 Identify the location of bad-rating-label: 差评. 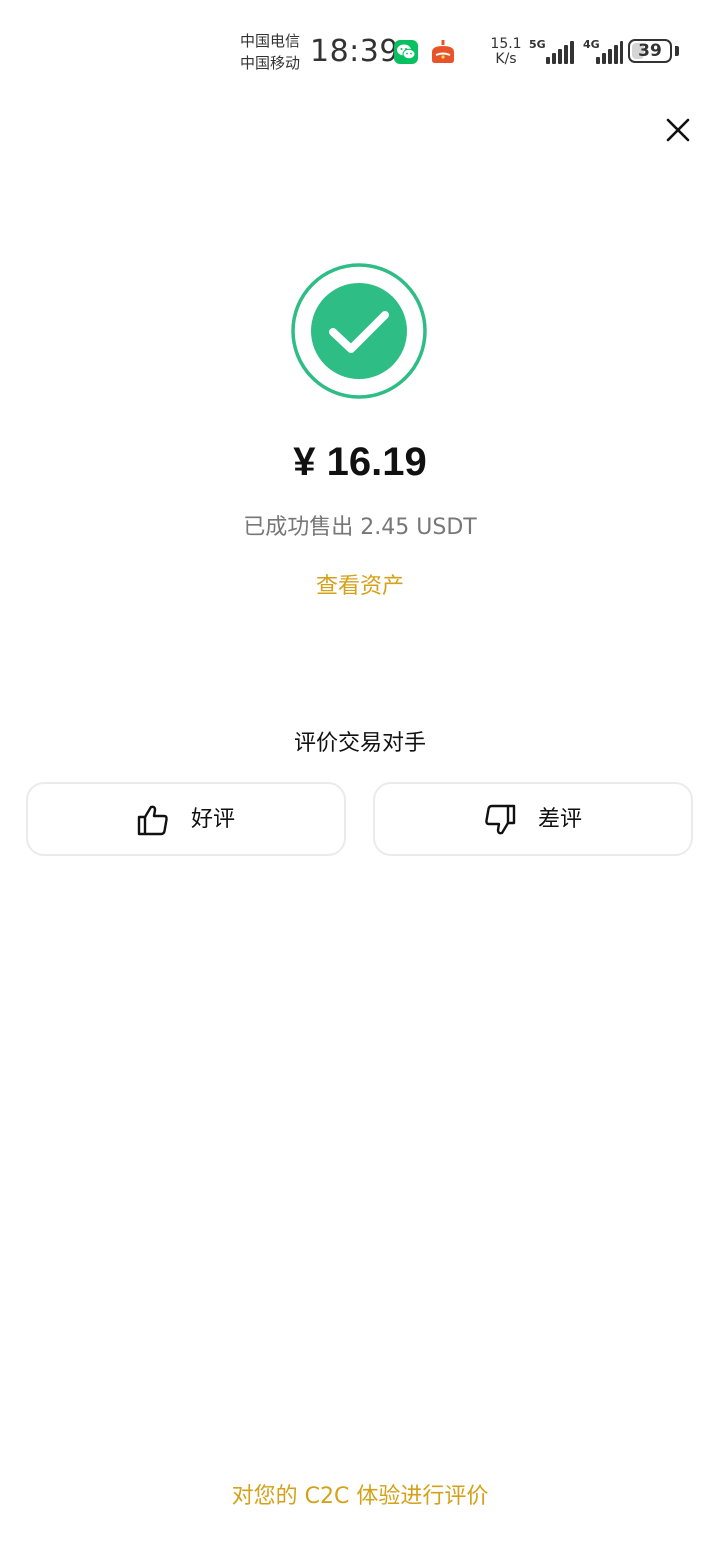
(560, 819).